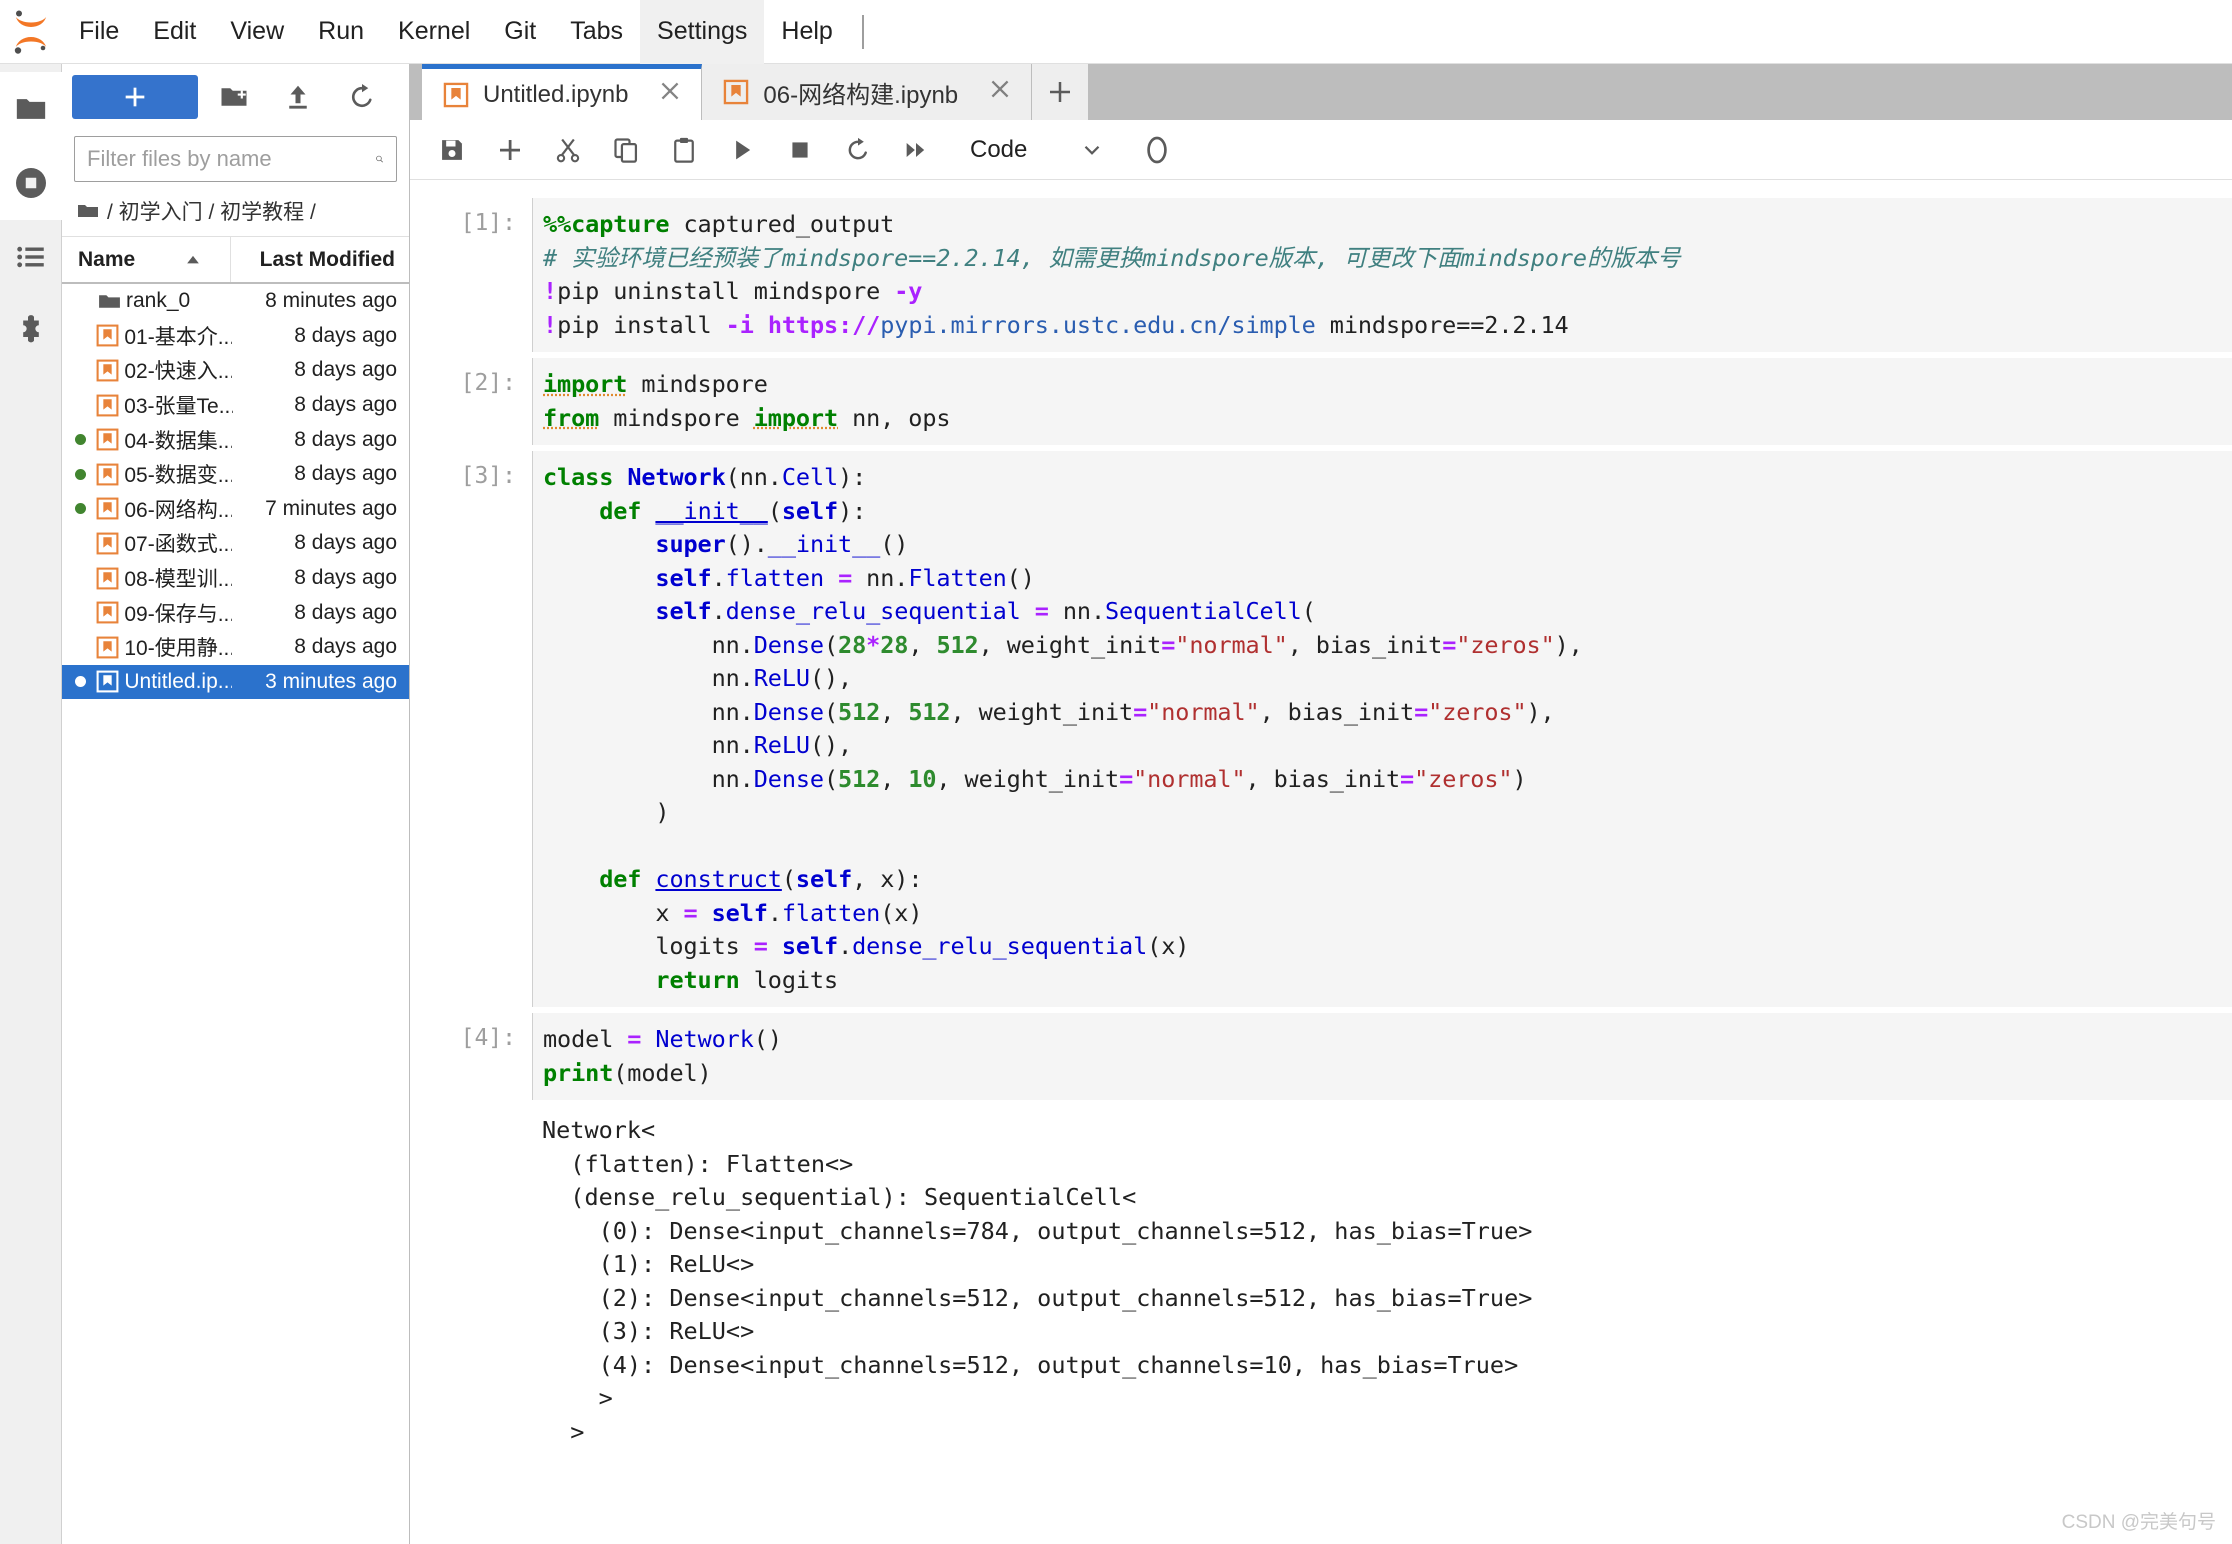 This screenshot has width=2232, height=1544. What do you see at coordinates (211, 212) in the screenshot?
I see `breadcrumb-path: / 初学入门 / 初学教程 /` at bounding box center [211, 212].